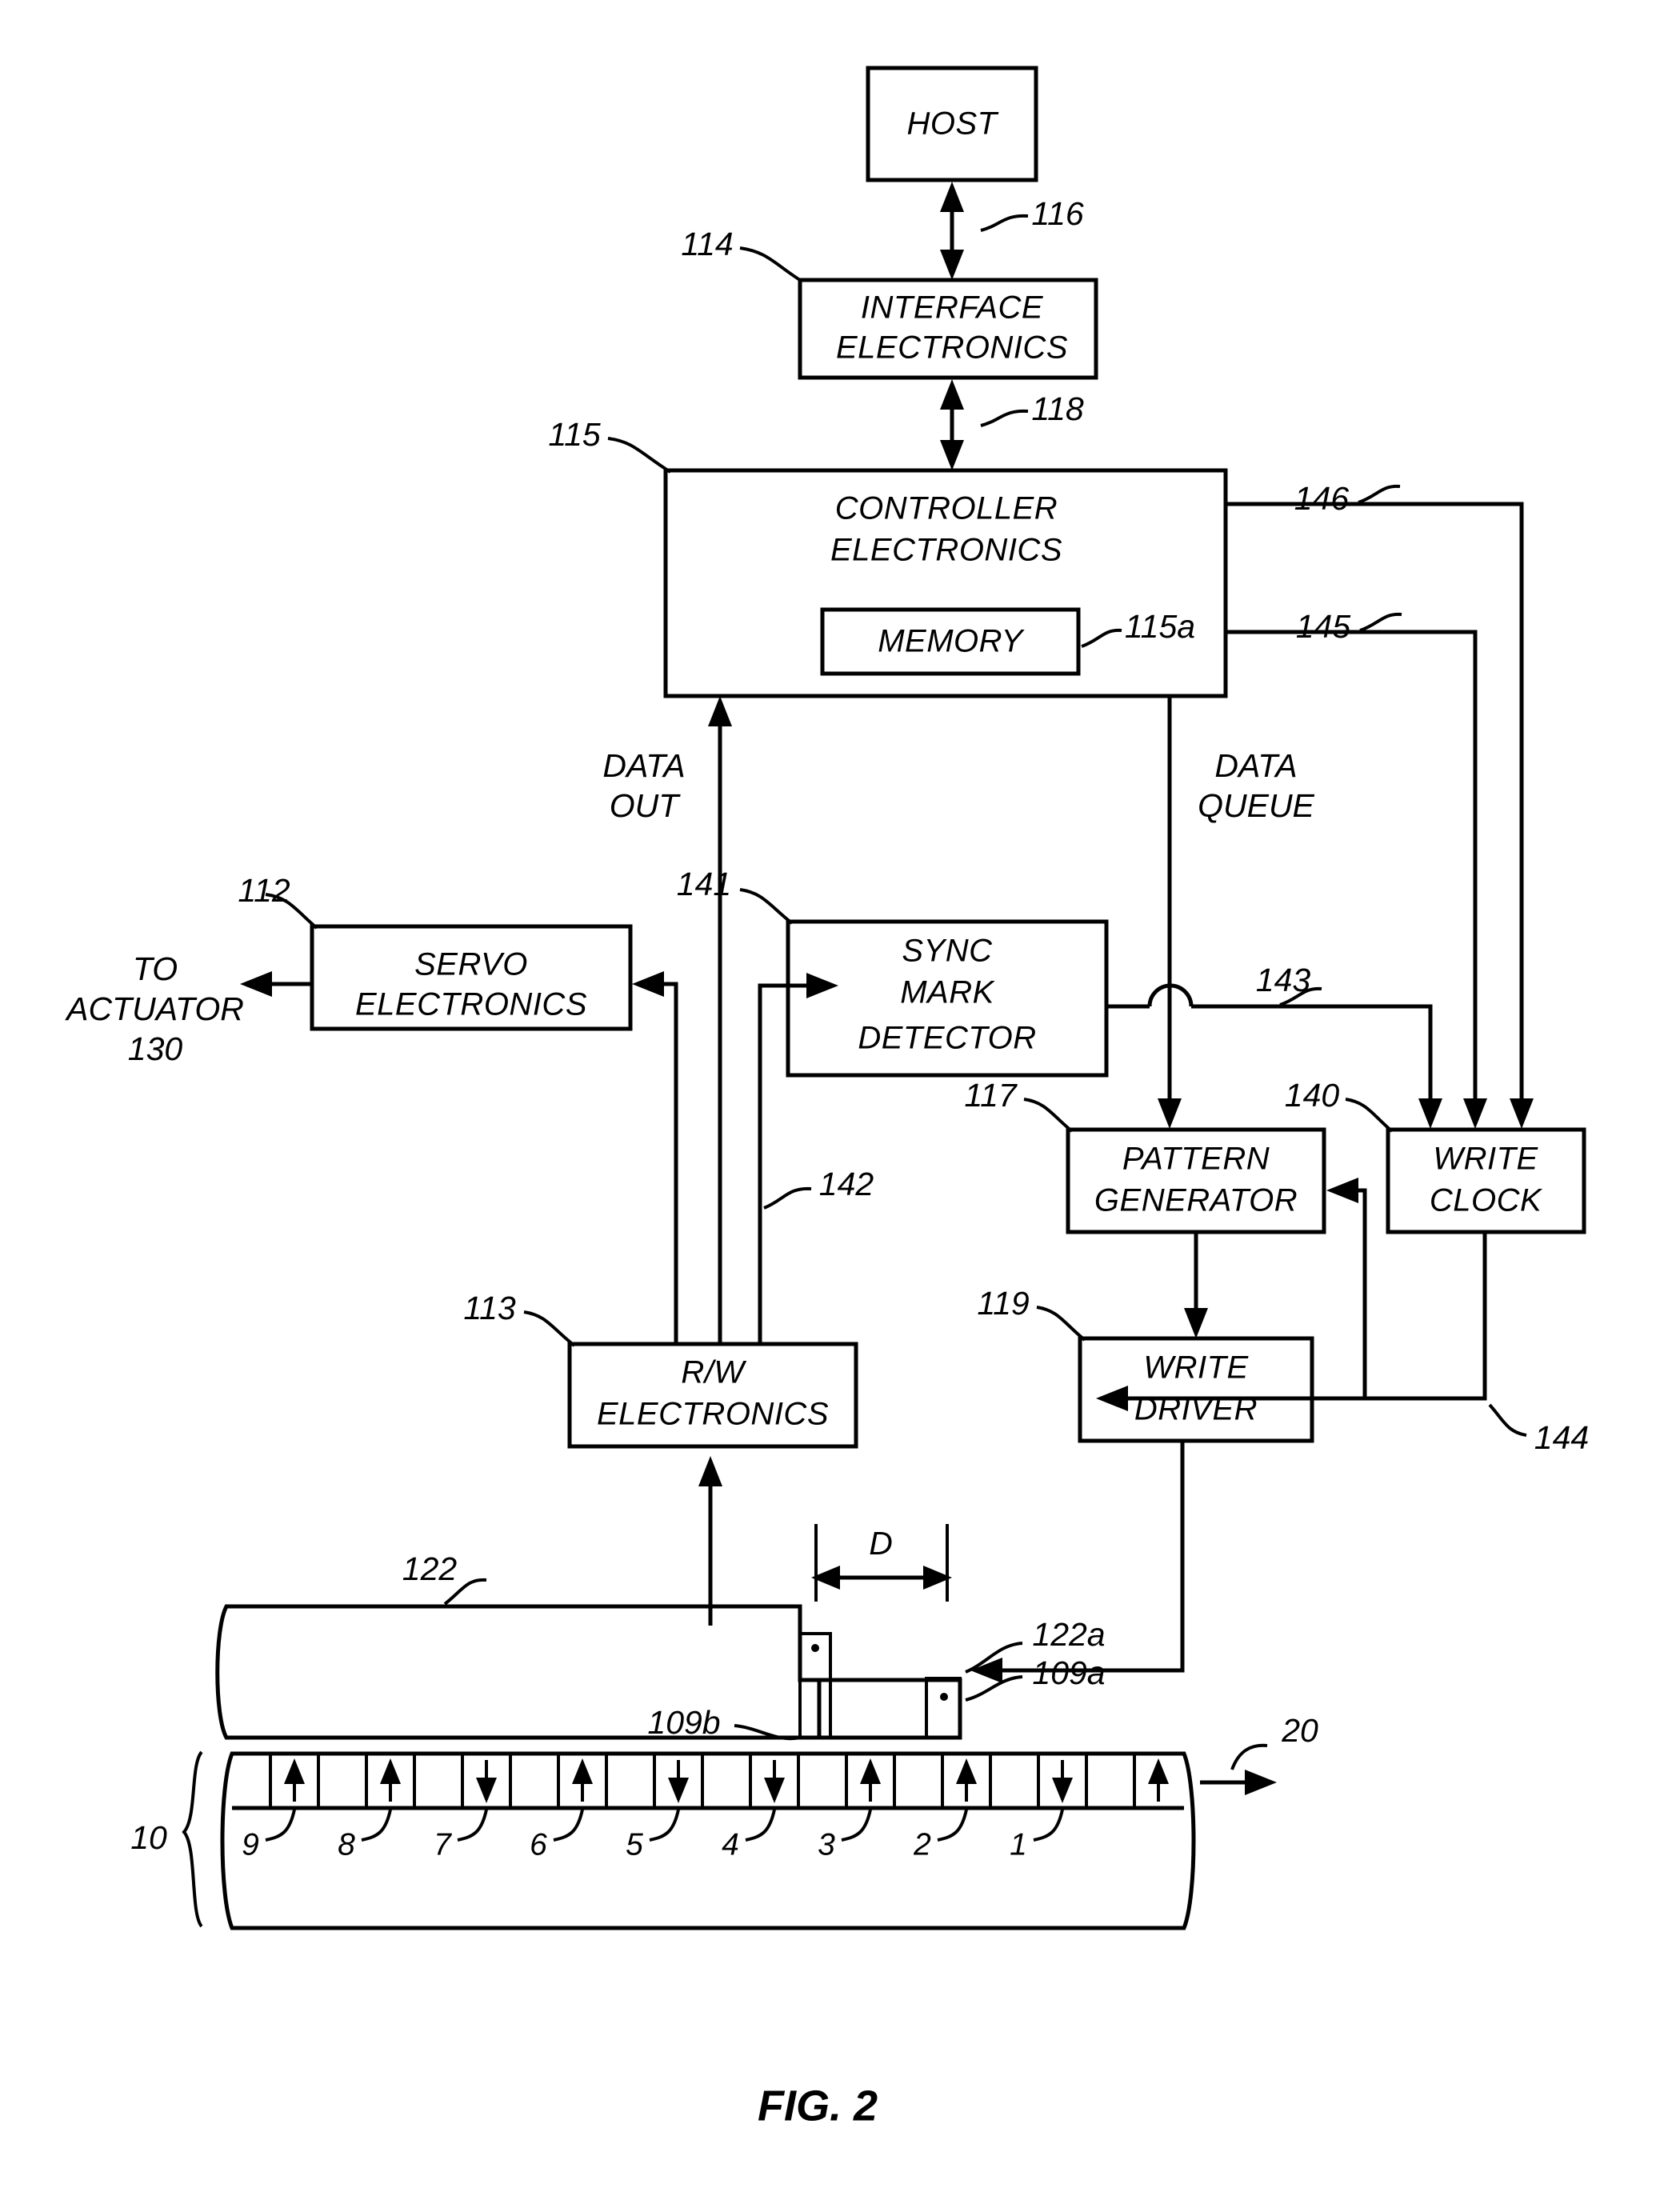 The image size is (1680, 2208). Describe the element at coordinates (818, 2106) in the screenshot. I see `figure-caption: FIG. 2` at that location.